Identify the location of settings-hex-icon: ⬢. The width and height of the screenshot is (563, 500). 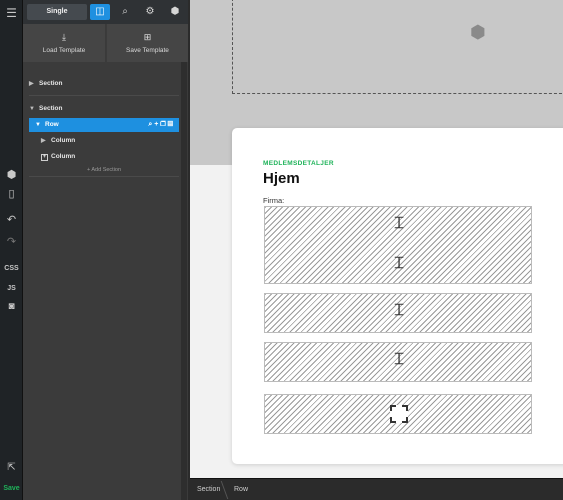
(175, 12).